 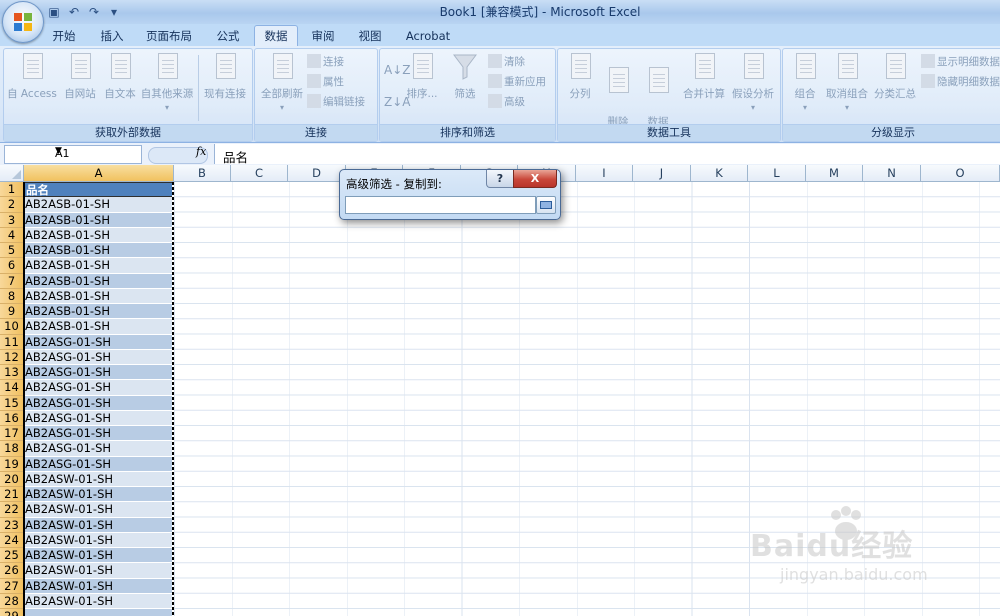 I want to click on help-button: ?, so click(x=500, y=179).